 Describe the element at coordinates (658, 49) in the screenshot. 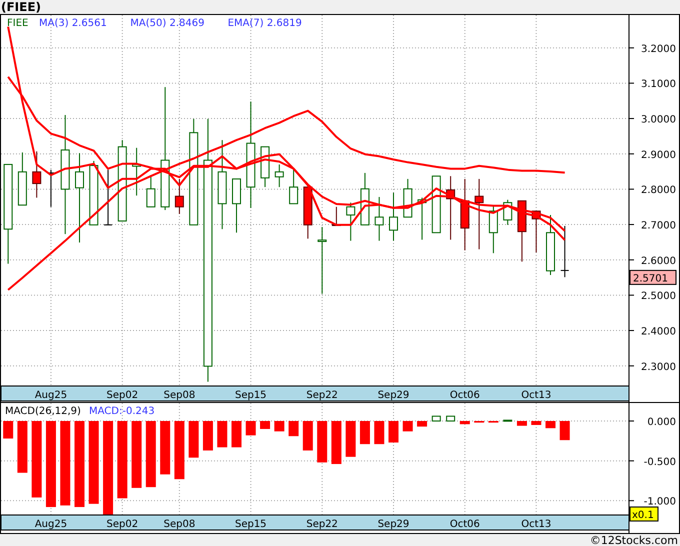

I see `axis-label: 3.2000` at that location.